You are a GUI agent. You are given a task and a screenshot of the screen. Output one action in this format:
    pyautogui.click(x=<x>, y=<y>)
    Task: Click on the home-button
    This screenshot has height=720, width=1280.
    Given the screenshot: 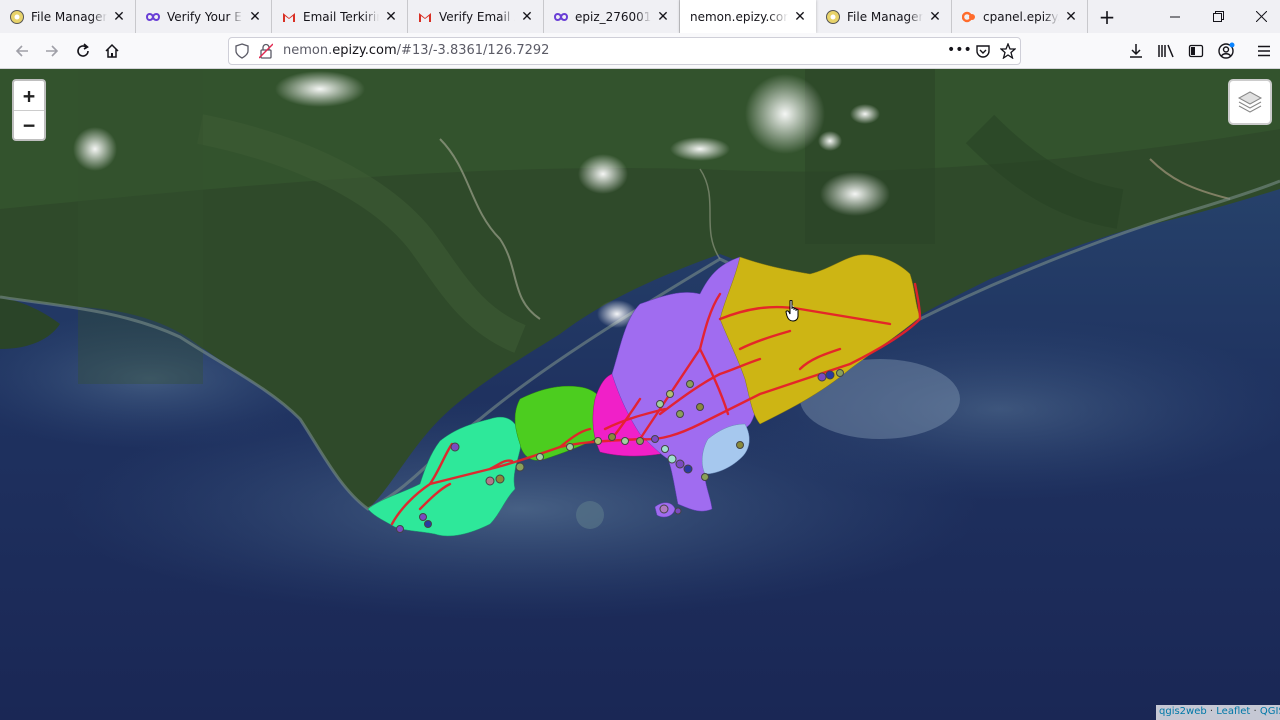 What is the action you would take?
    pyautogui.click(x=112, y=51)
    